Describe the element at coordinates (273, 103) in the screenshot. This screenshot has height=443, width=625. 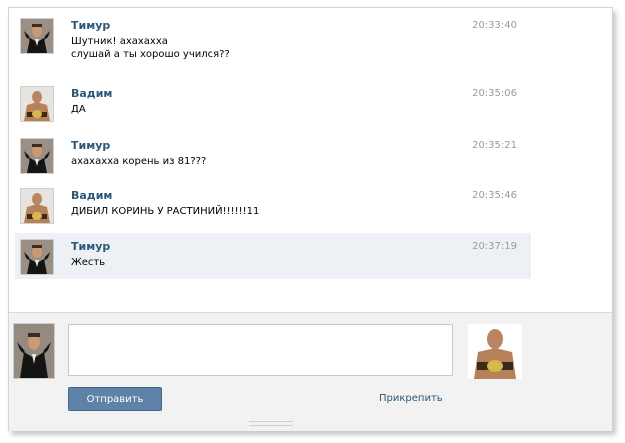
I see `message-2: Вадим 20:35:06 ДА` at that location.